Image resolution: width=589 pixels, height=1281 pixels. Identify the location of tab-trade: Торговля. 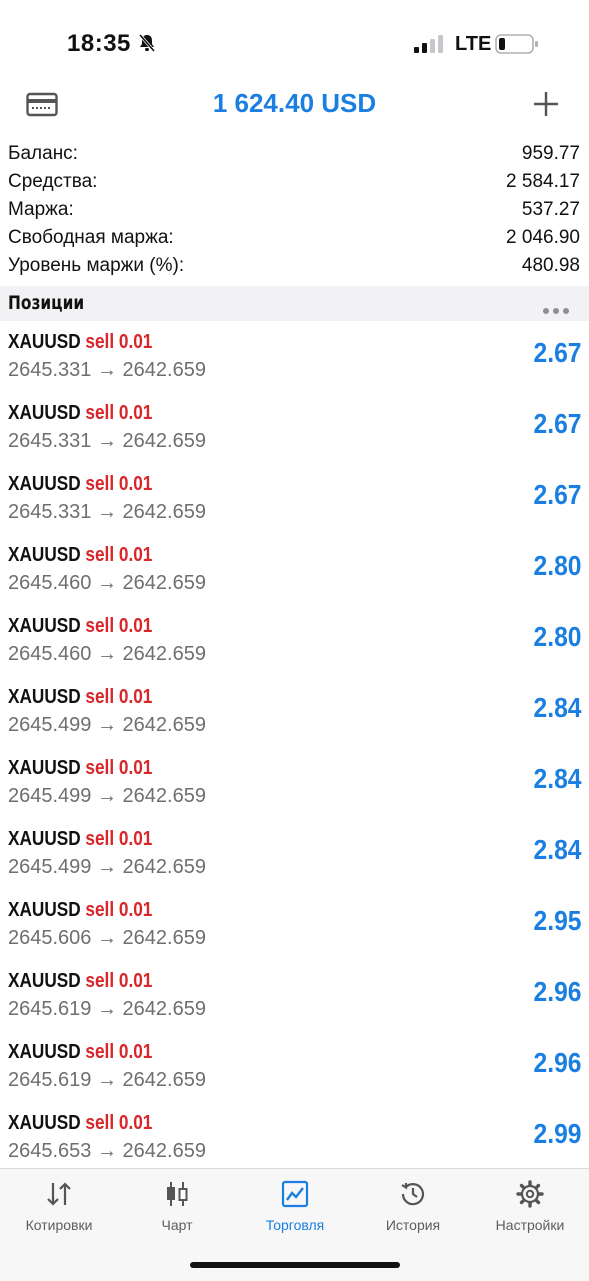
(295, 1206).